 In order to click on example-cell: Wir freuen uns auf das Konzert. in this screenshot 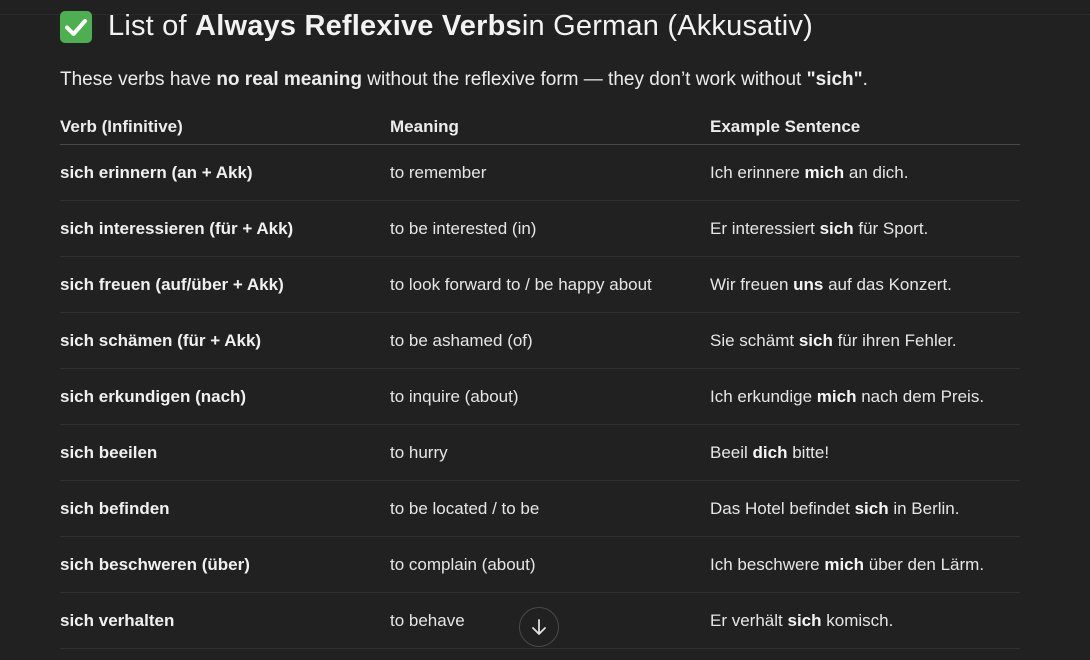, I will do `click(865, 284)`.